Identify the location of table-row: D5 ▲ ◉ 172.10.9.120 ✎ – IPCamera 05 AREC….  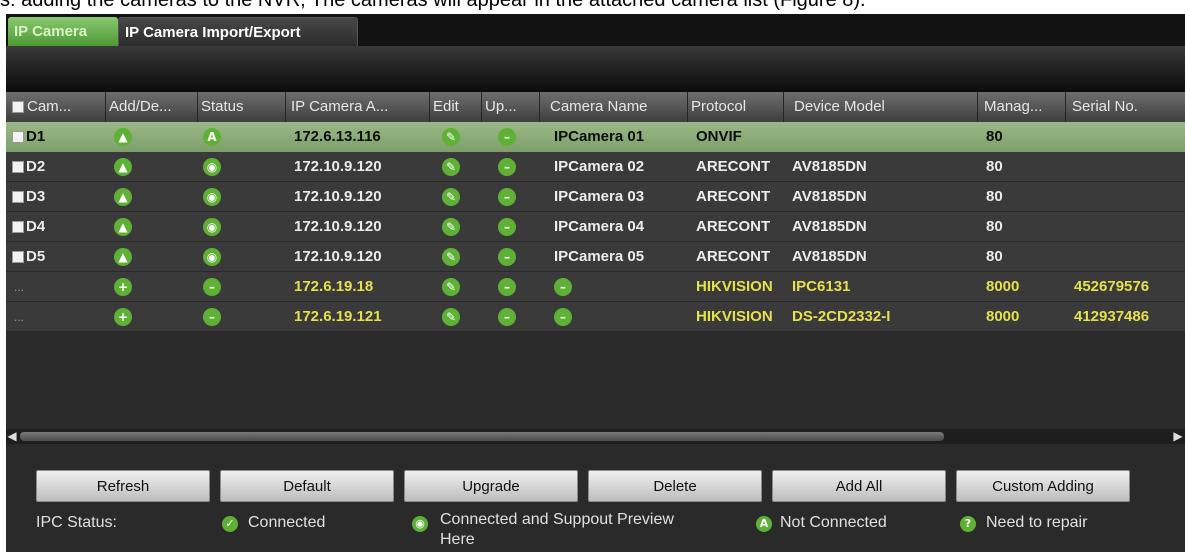
(595, 257).